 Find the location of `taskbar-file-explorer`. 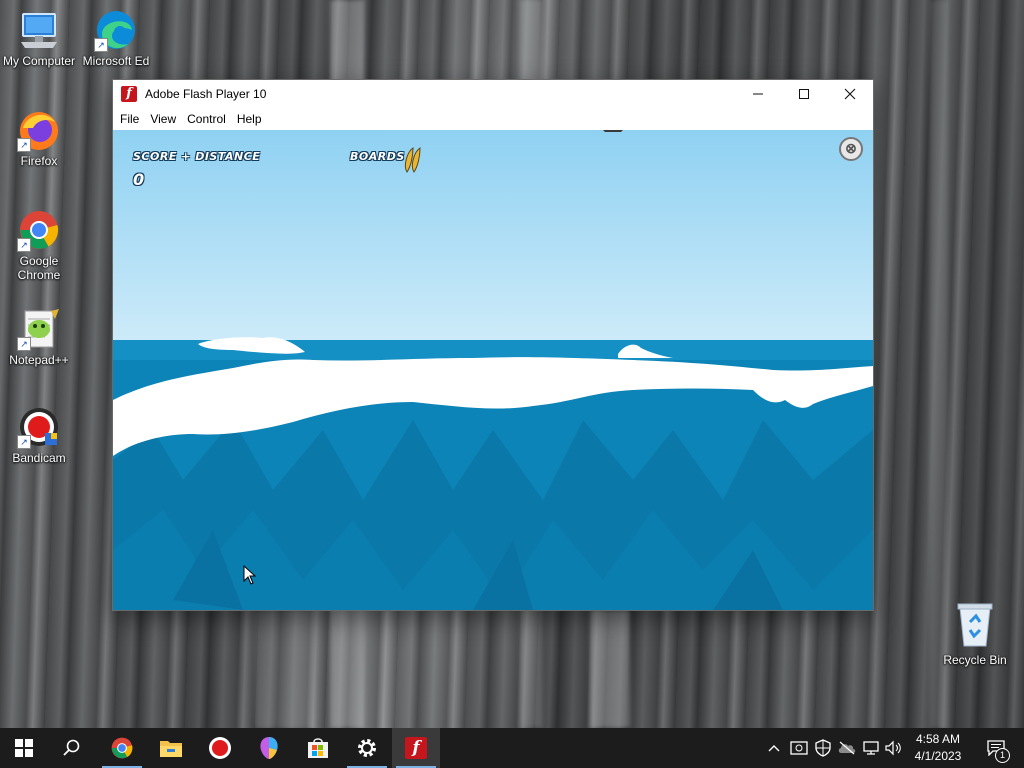

taskbar-file-explorer is located at coordinates (171, 748).